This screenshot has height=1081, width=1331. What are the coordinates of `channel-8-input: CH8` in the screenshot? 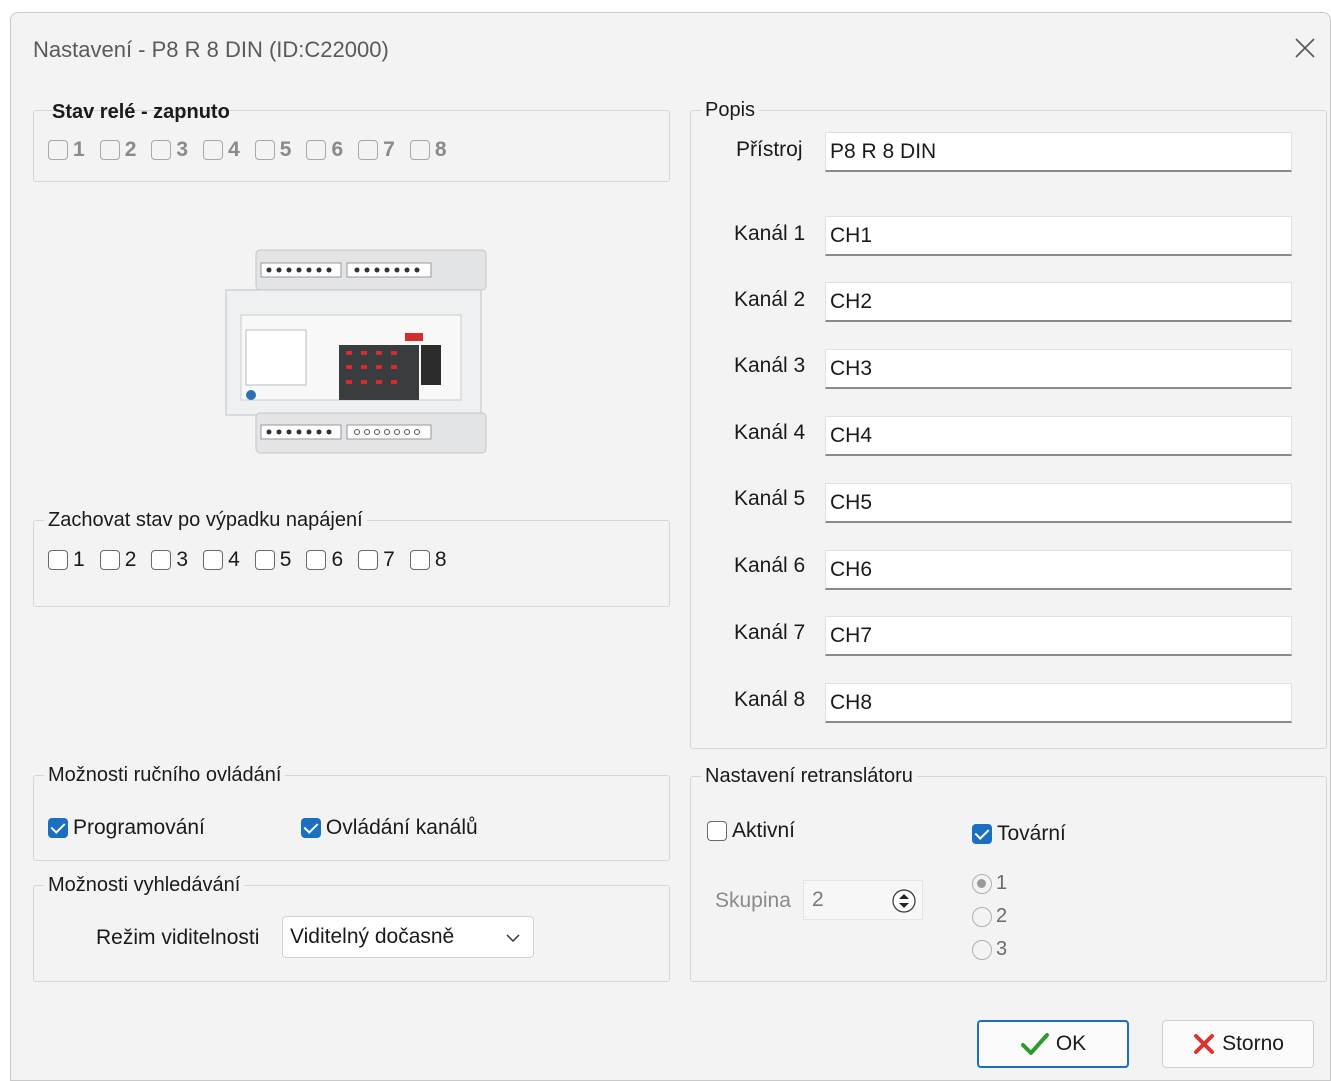 It's located at (1058, 703).